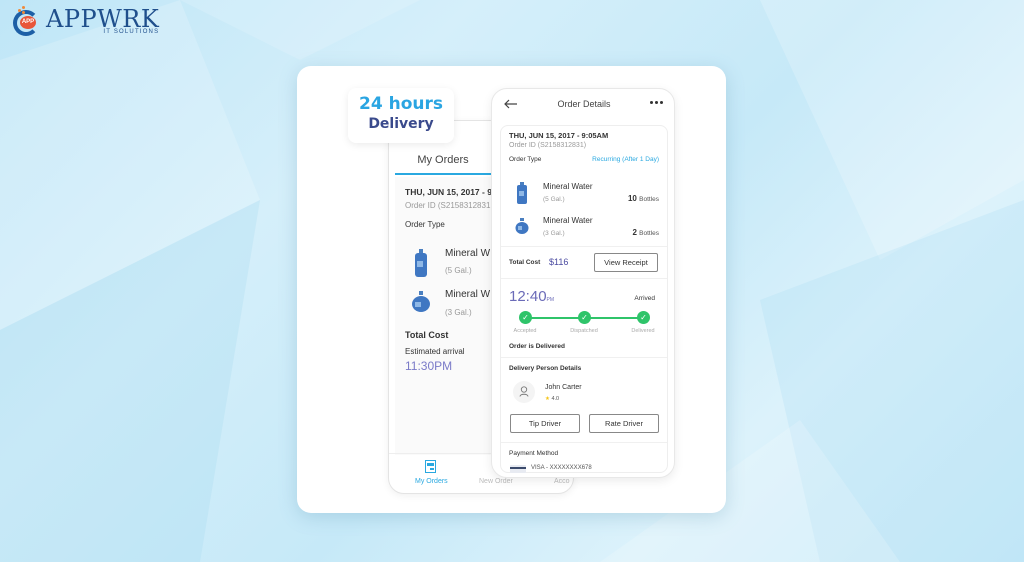 Image resolution: width=1024 pixels, height=562 pixels. I want to click on credit-card-icon, so click(518, 469).